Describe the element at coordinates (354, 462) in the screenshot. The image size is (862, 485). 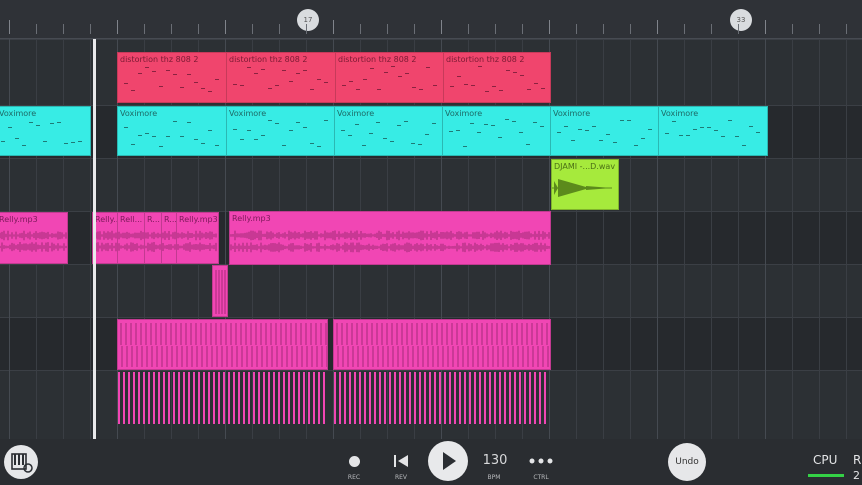
I see `record-button` at that location.